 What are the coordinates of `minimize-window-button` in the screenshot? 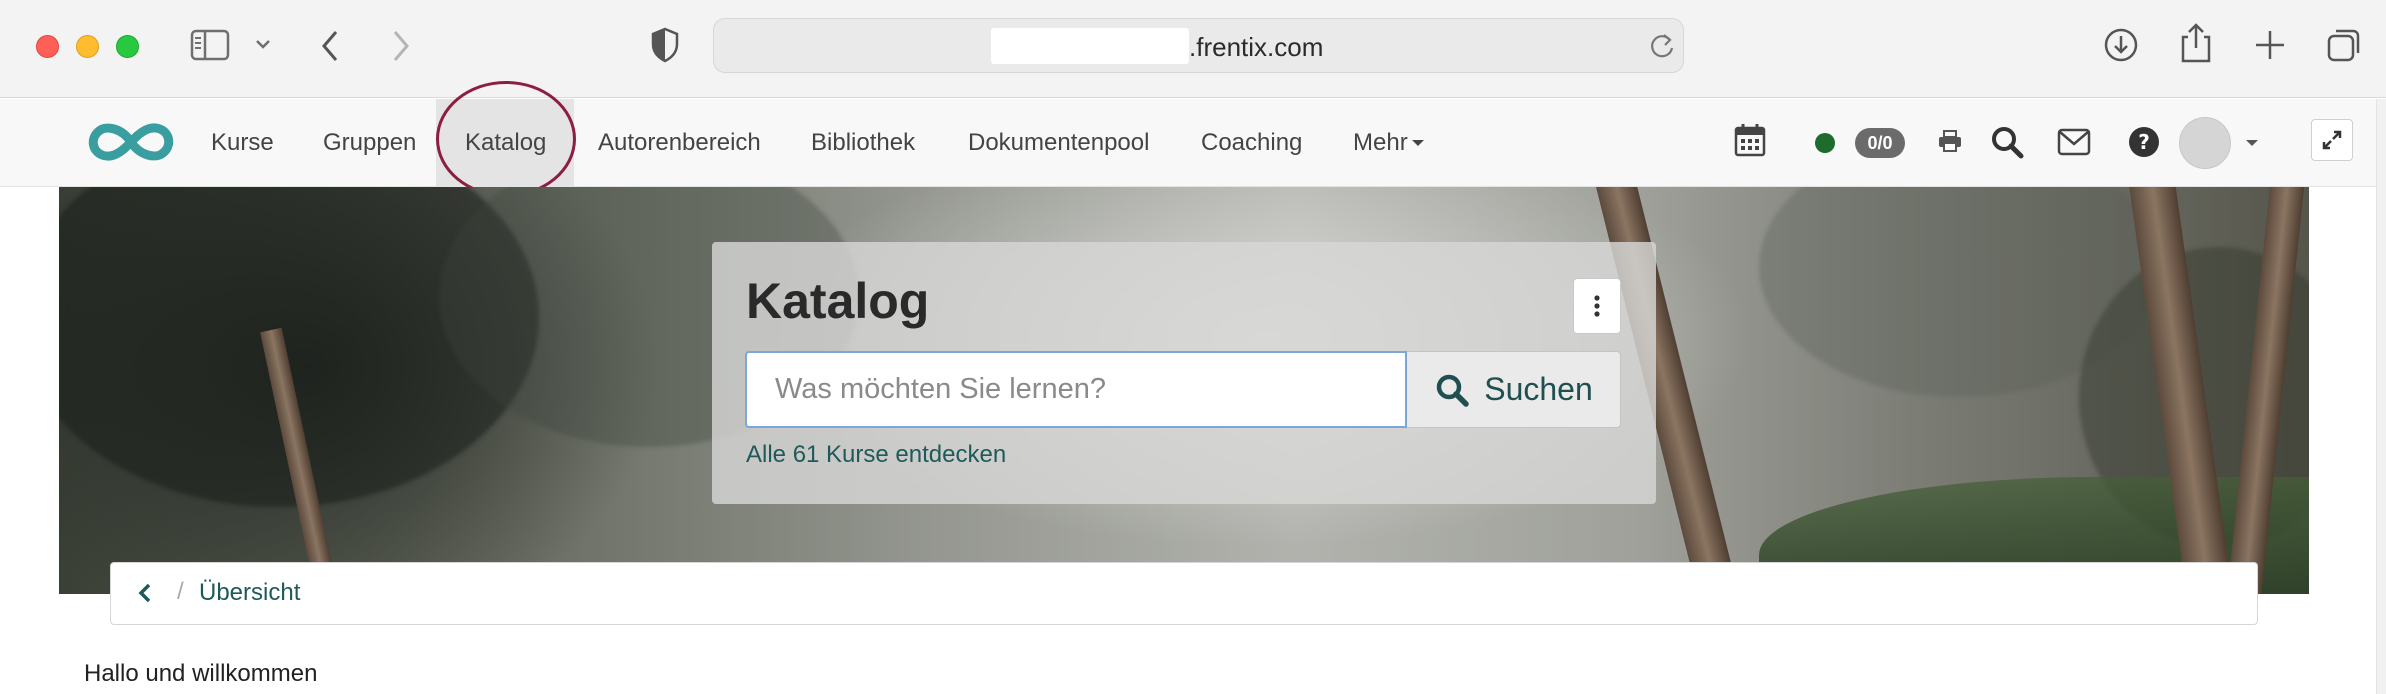 It's located at (87, 46).